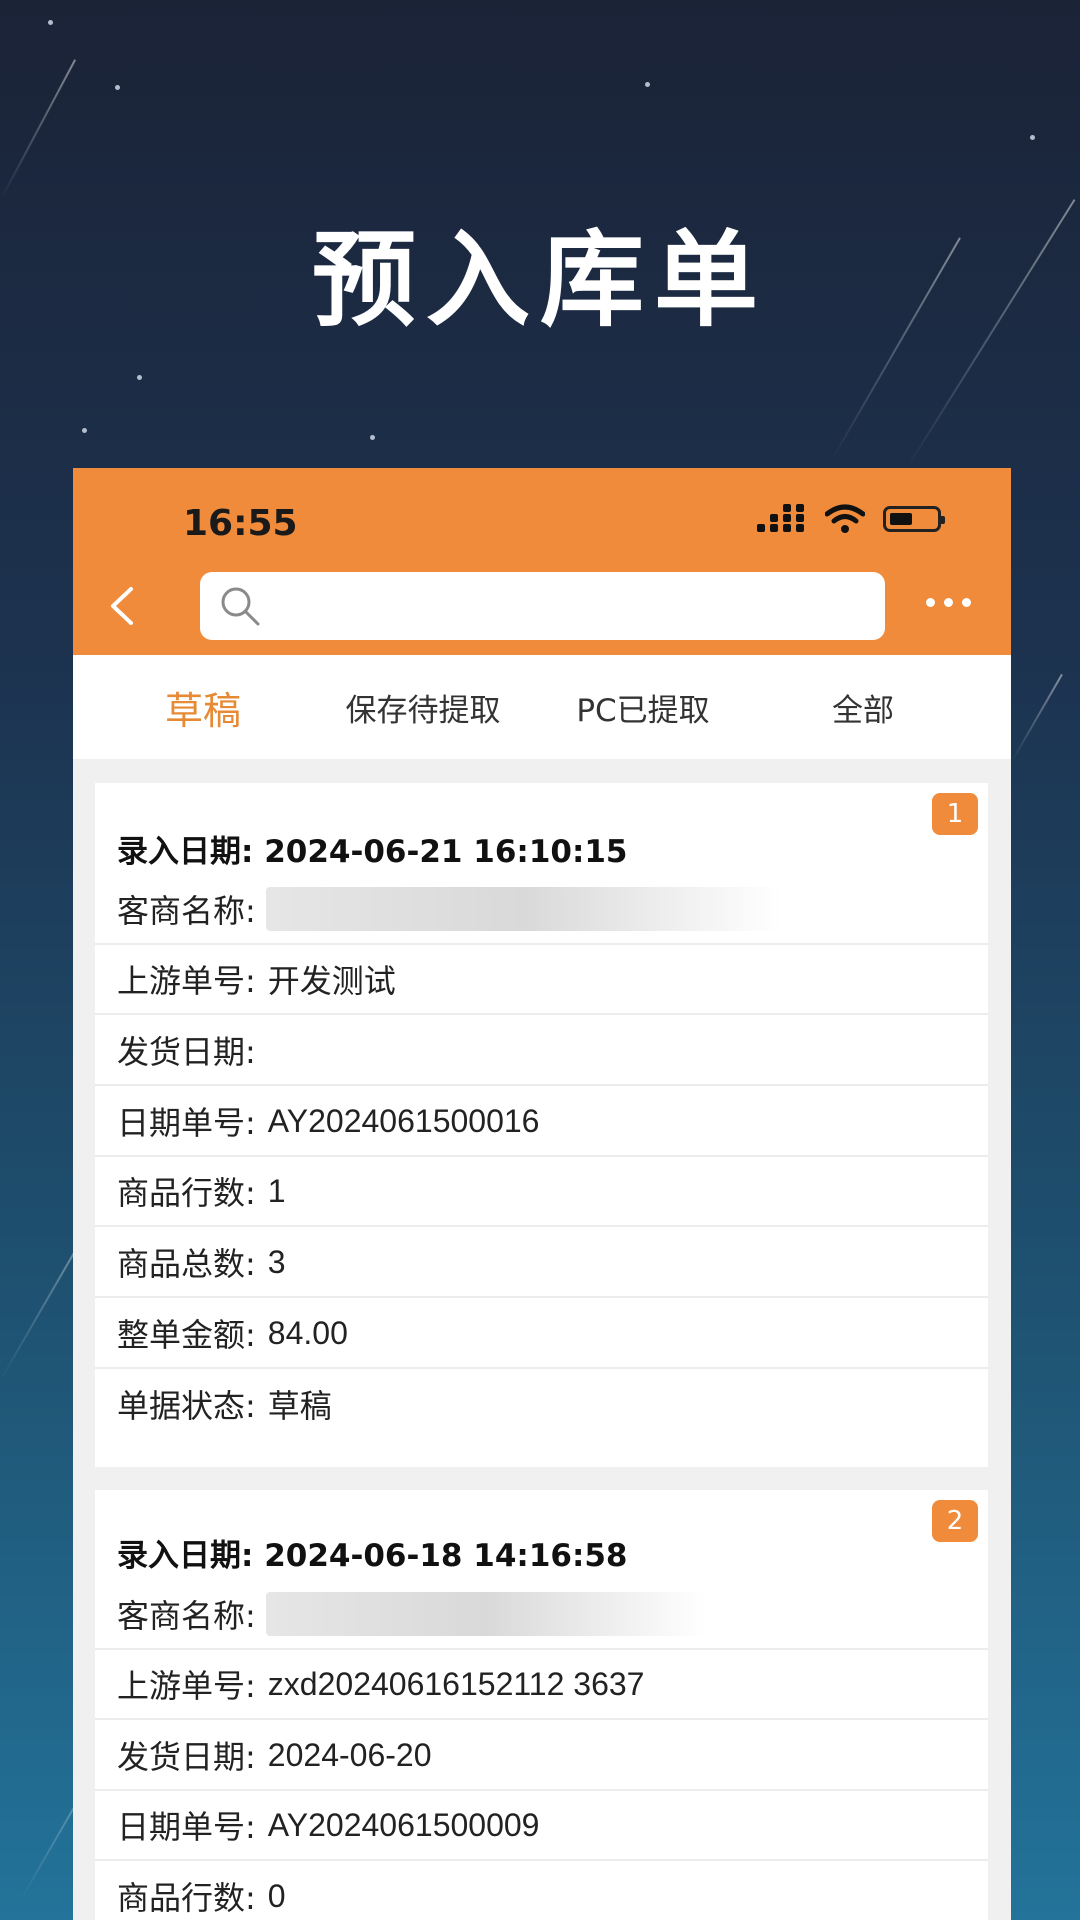 The image size is (1080, 1920). I want to click on field-row: 日期单号: AY2024061500016, so click(541, 1122).